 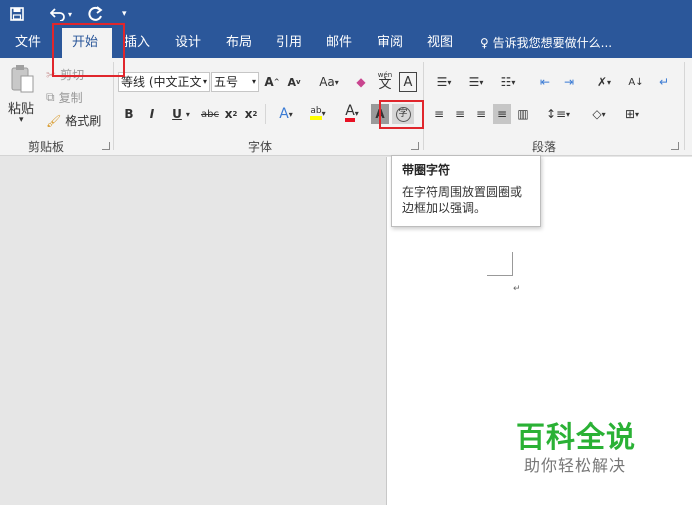 I want to click on clipboard-launcher-icon, so click(x=106, y=146).